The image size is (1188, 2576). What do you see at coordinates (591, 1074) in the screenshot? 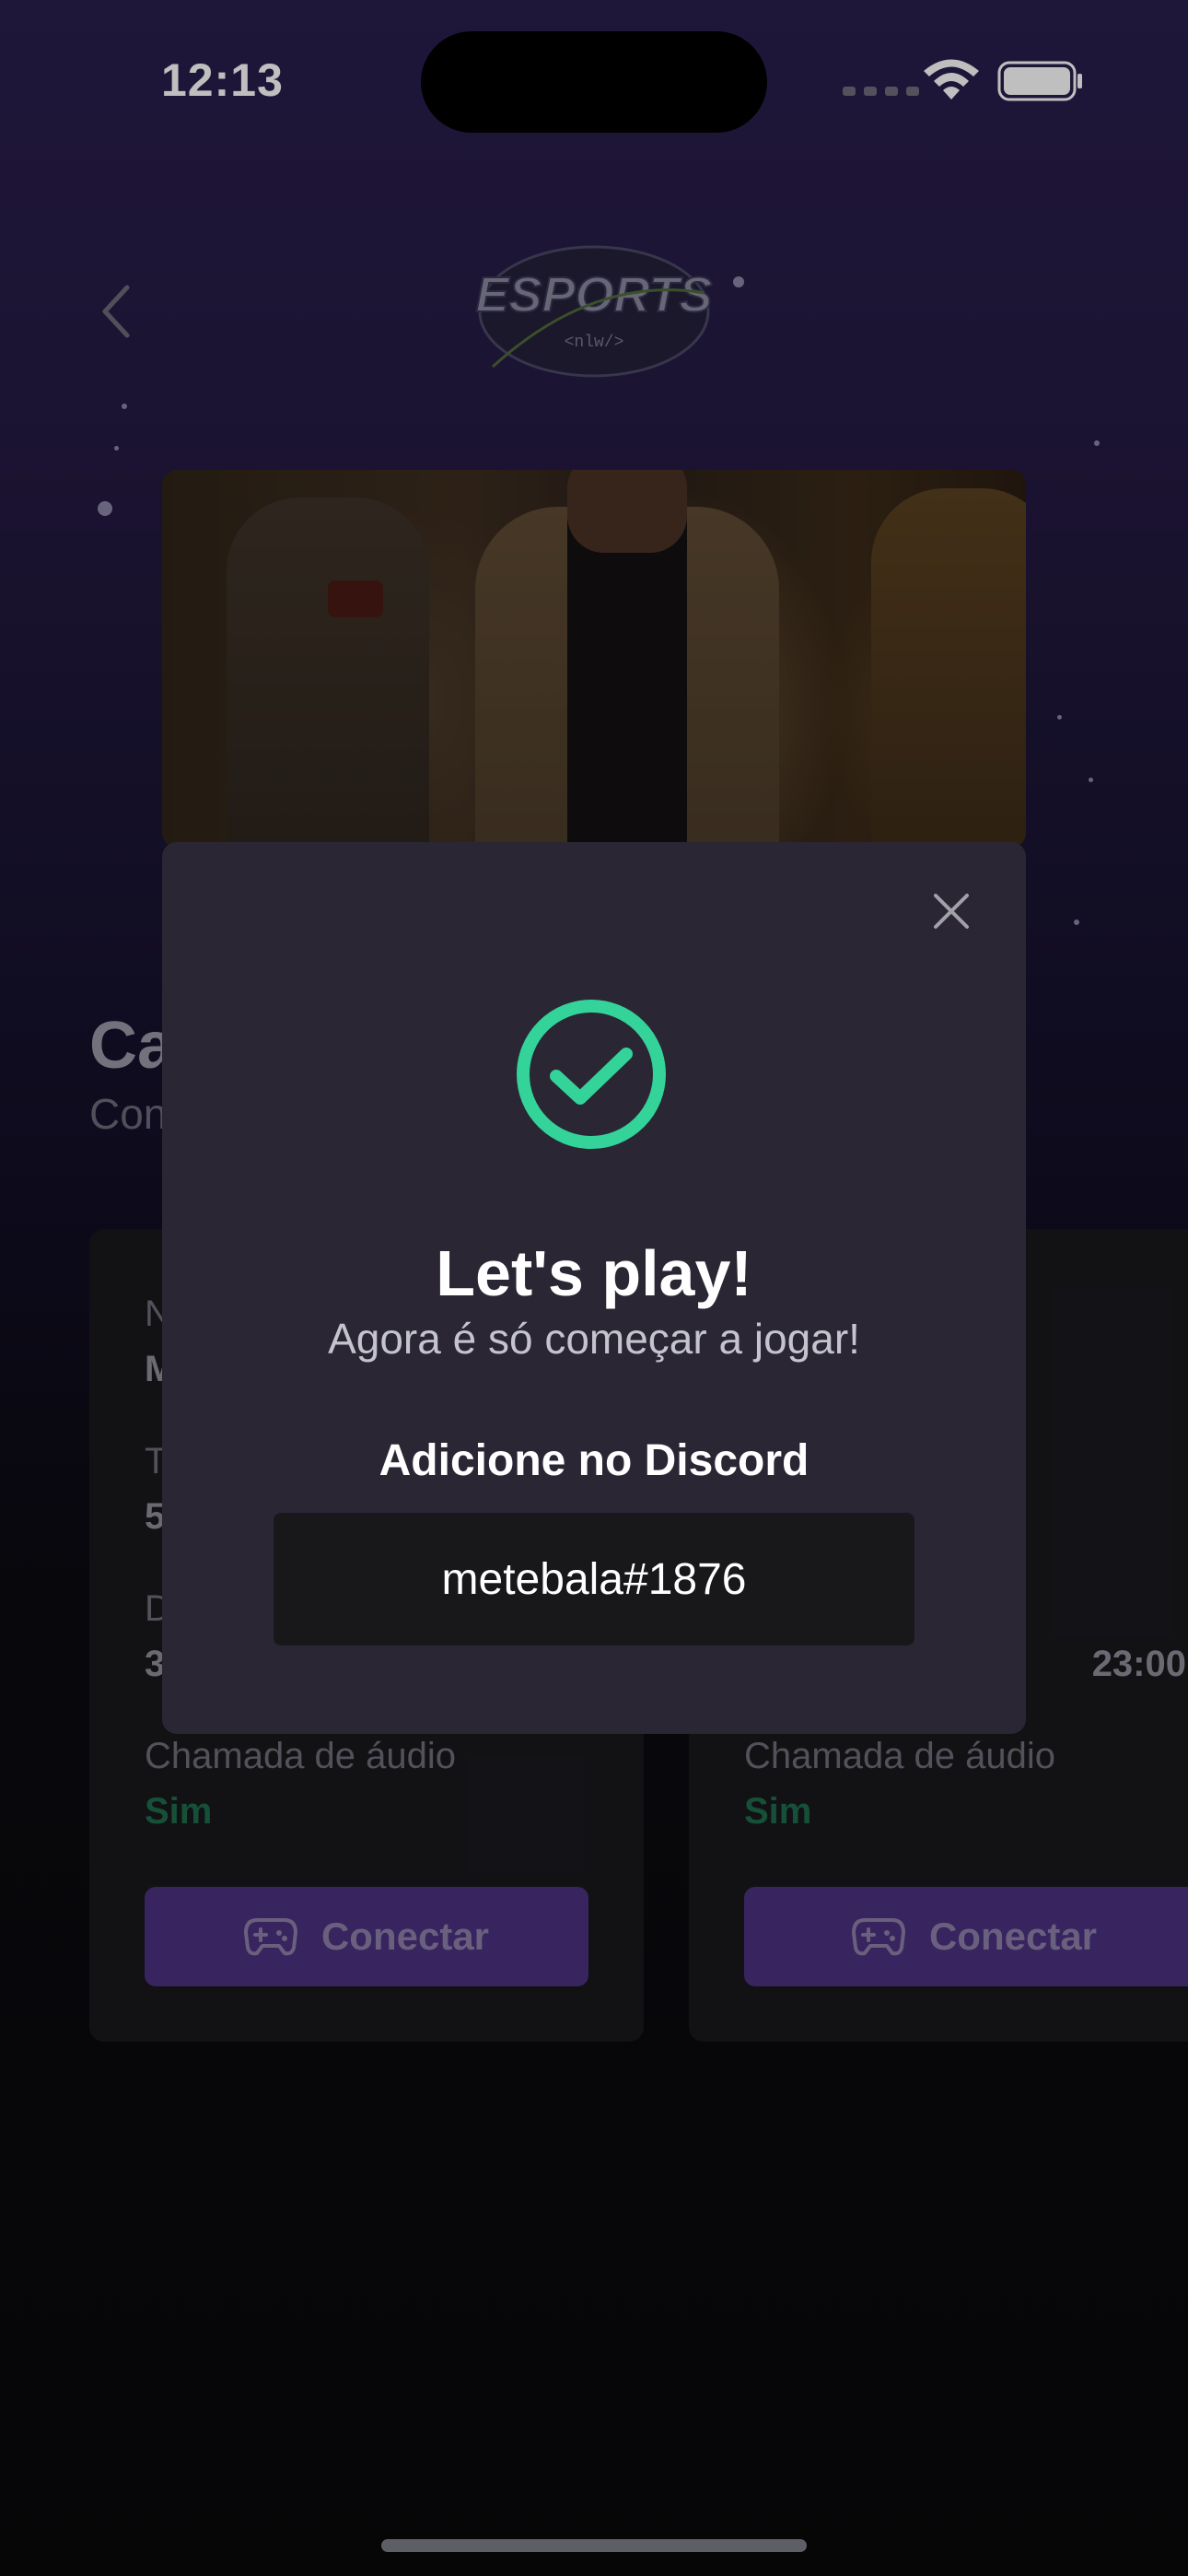
I see `check-circle-icon` at bounding box center [591, 1074].